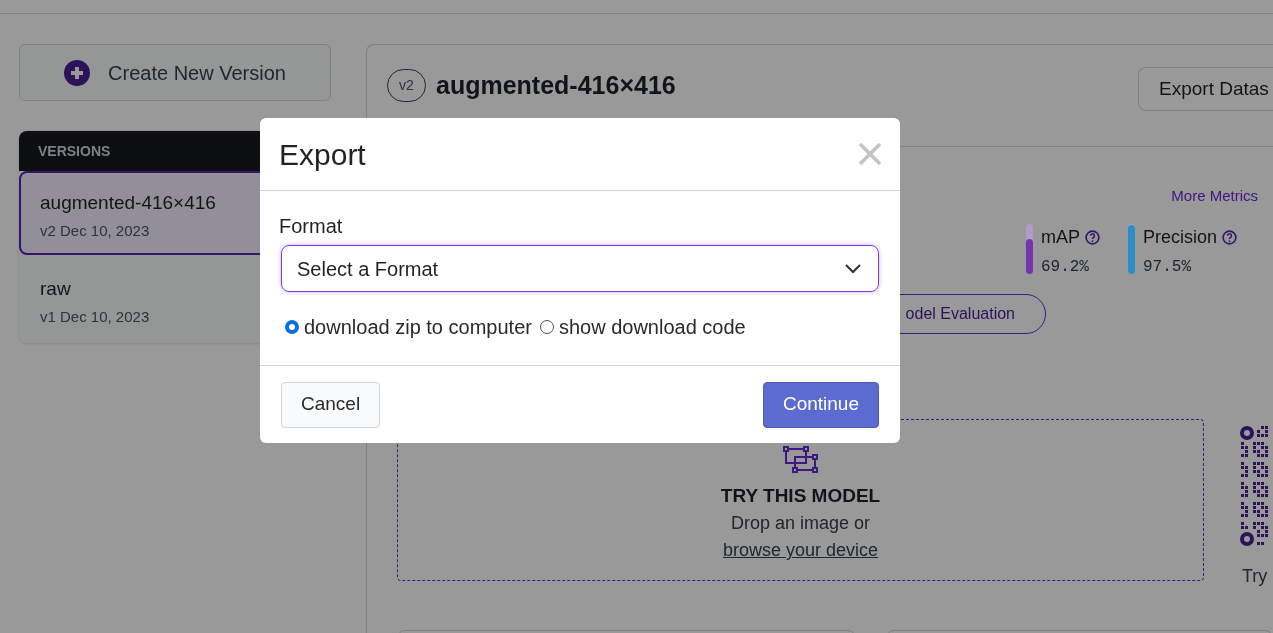 This screenshot has width=1273, height=633. Describe the element at coordinates (1214, 196) in the screenshot. I see `more-metrics-link: More Metrics` at that location.